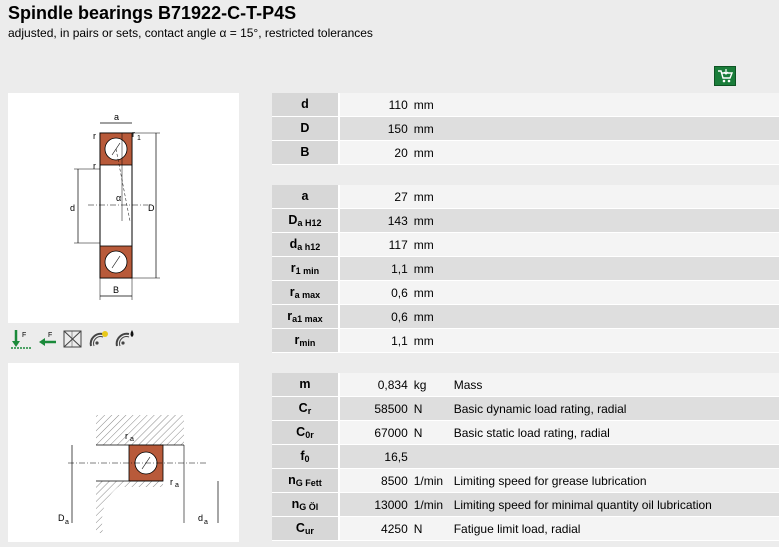 The image size is (779, 547). Describe the element at coordinates (375, 529) in the screenshot. I see `value-cell: 4250` at that location.